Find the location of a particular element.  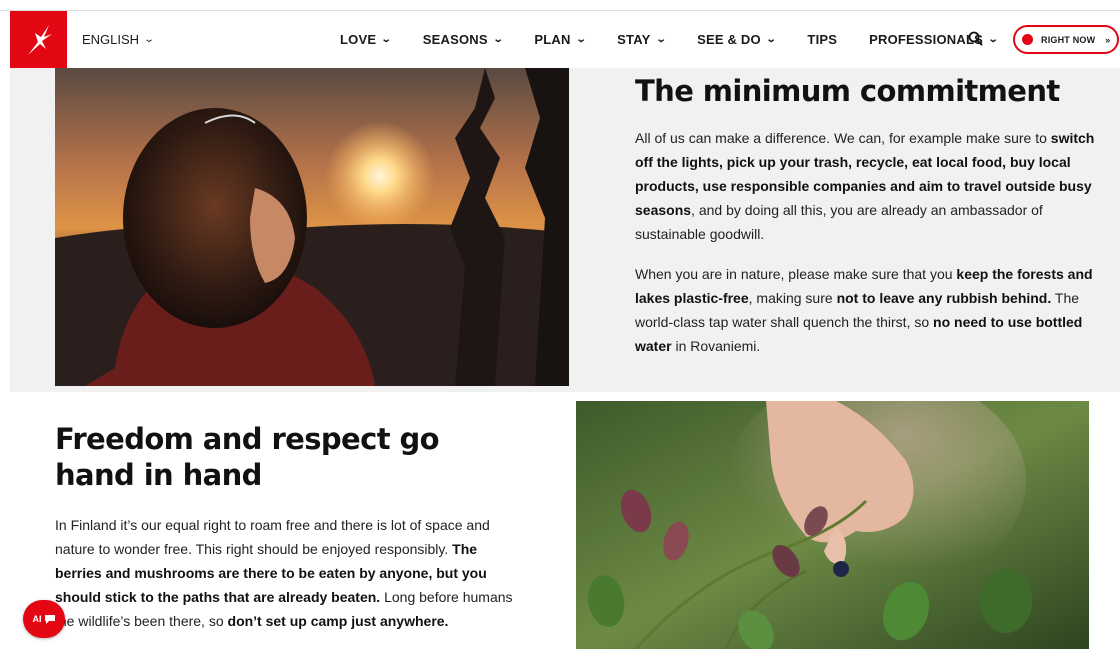

bold-text-run: not to leave any rubbish behind. is located at coordinates (944, 298).